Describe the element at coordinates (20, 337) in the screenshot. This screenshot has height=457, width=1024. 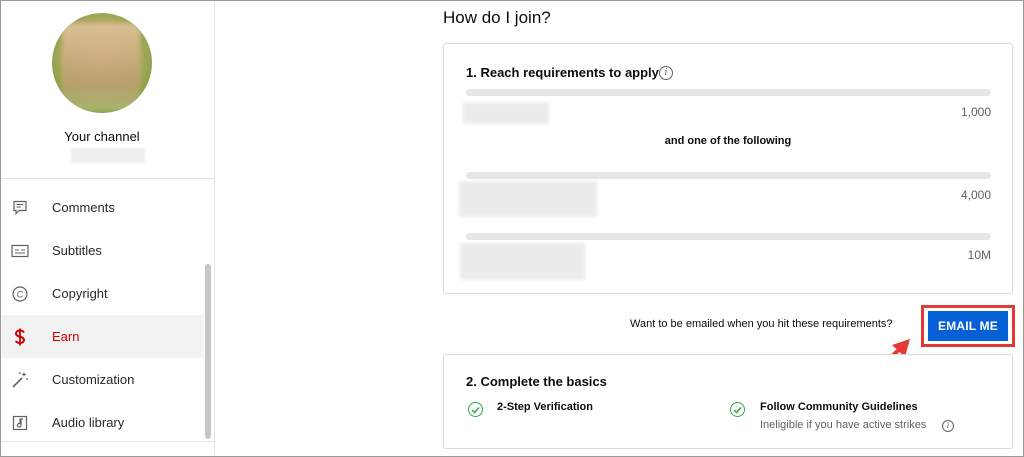
I see `dollar-icon` at that location.